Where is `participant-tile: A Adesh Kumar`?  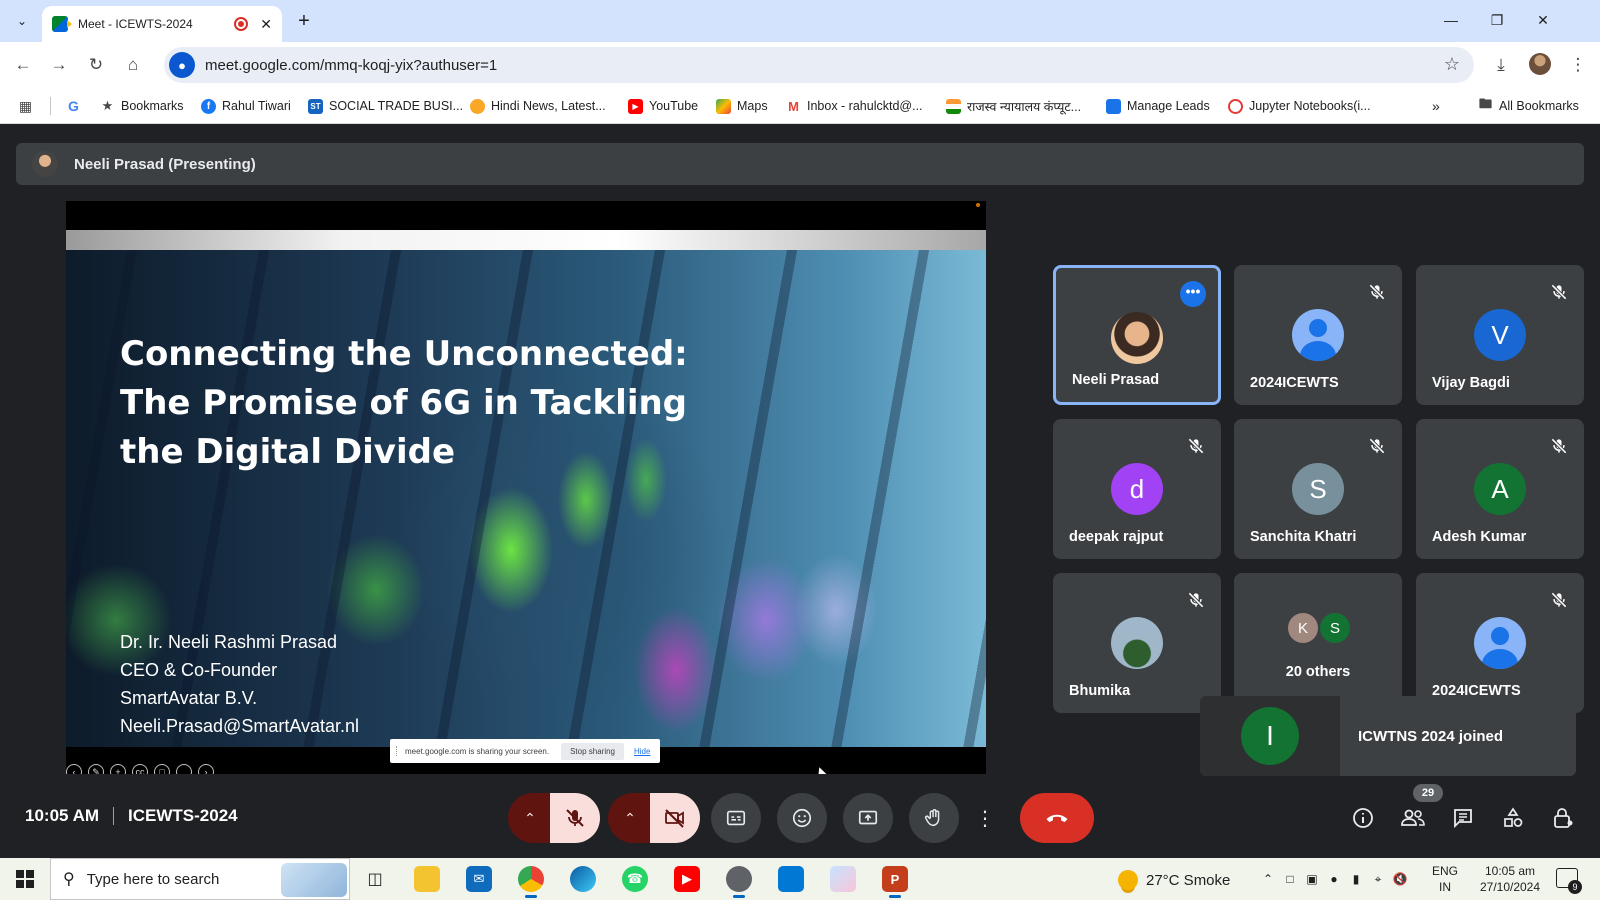
participant-tile: A Adesh Kumar is located at coordinates (1500, 489).